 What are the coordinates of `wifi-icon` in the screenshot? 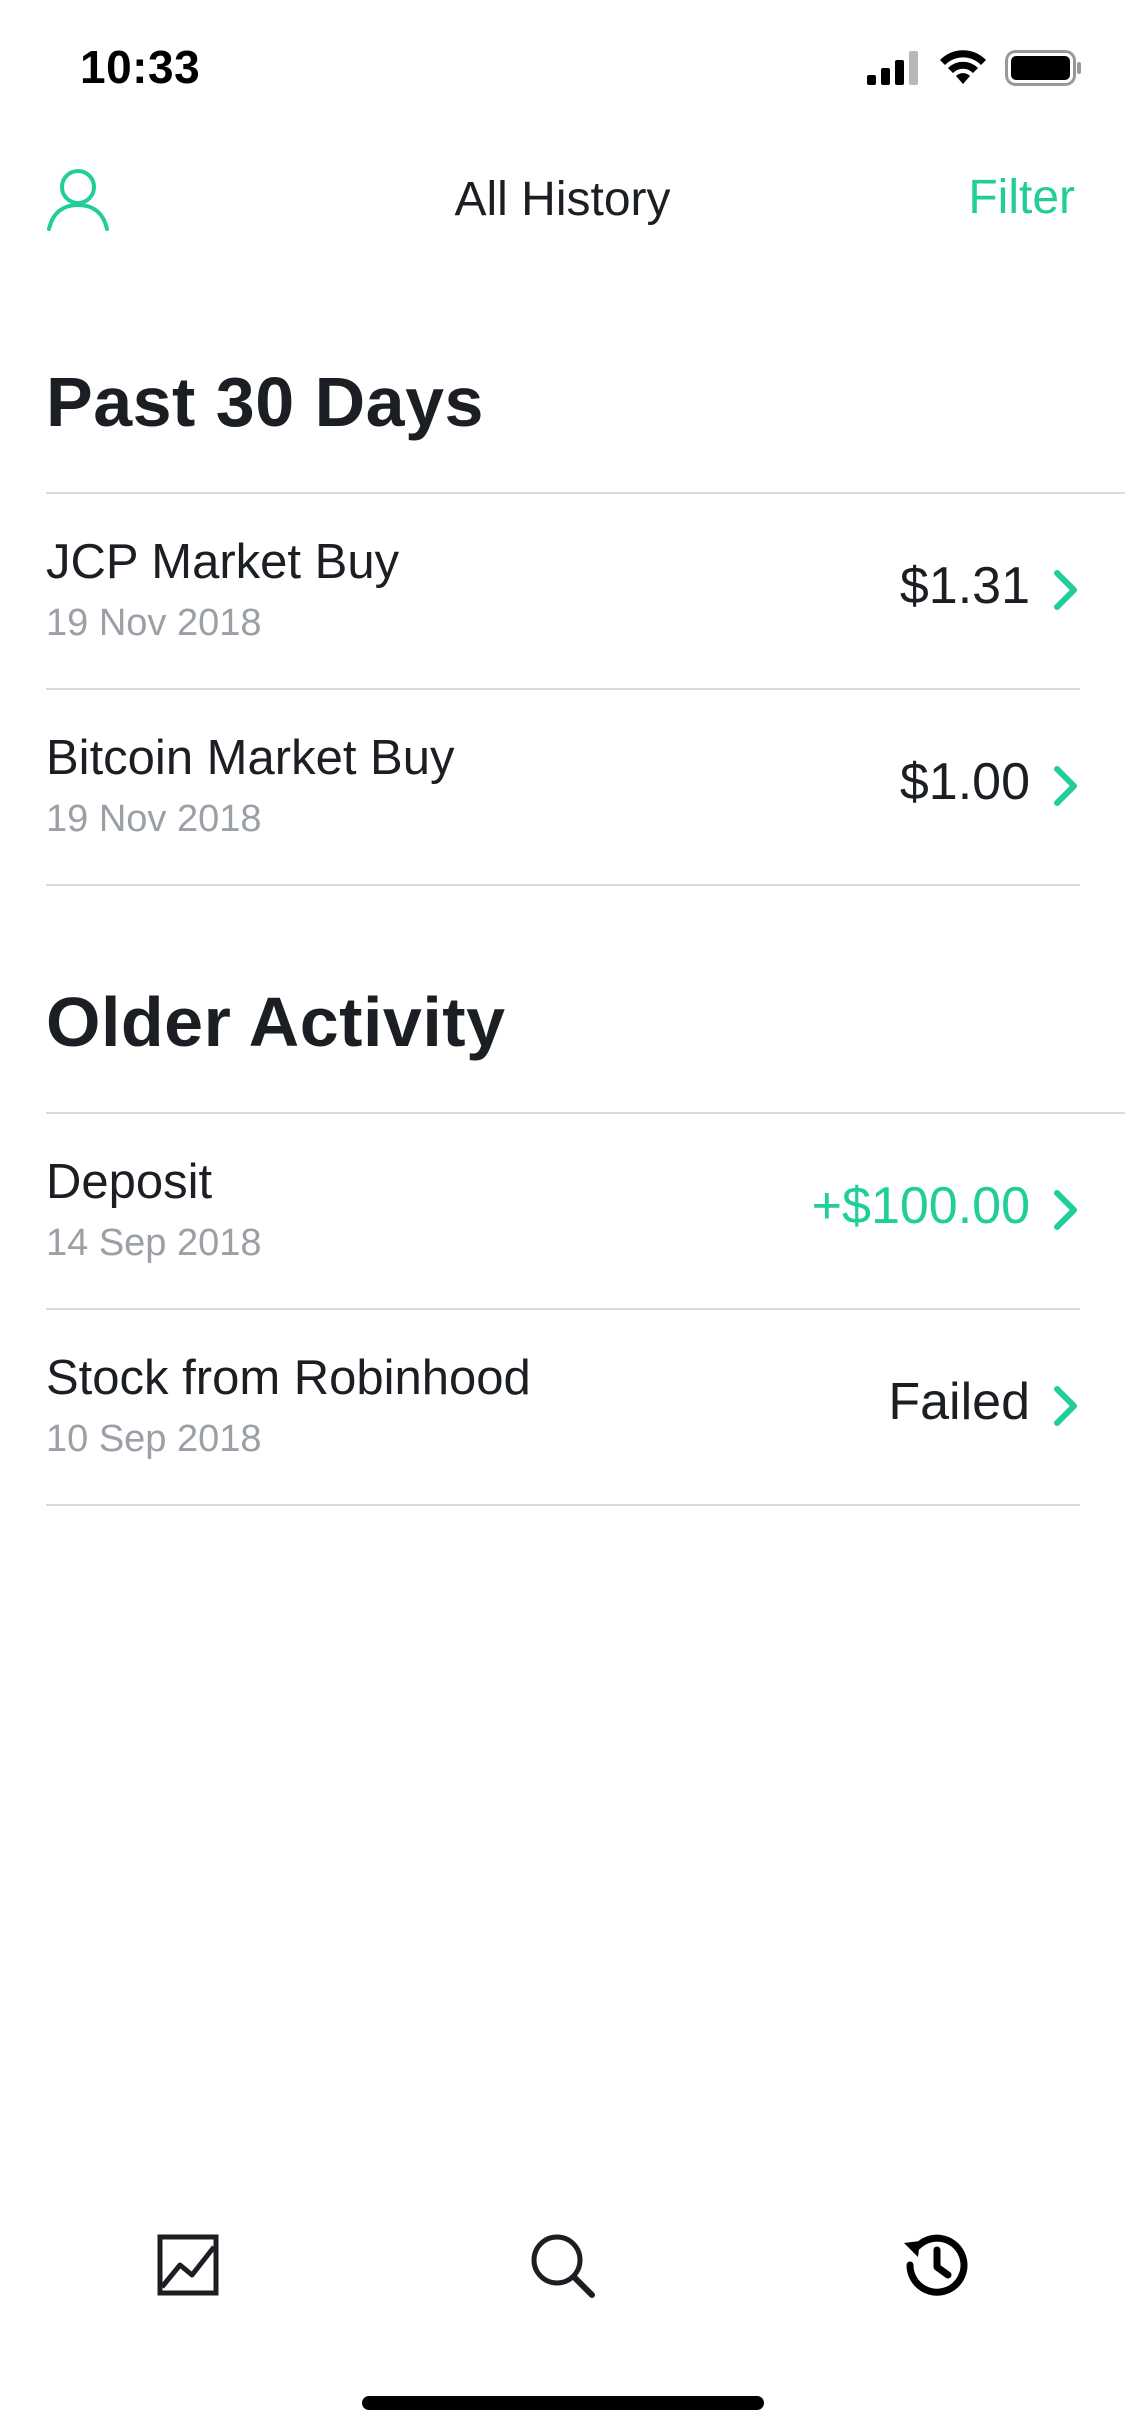 It's located at (963, 67).